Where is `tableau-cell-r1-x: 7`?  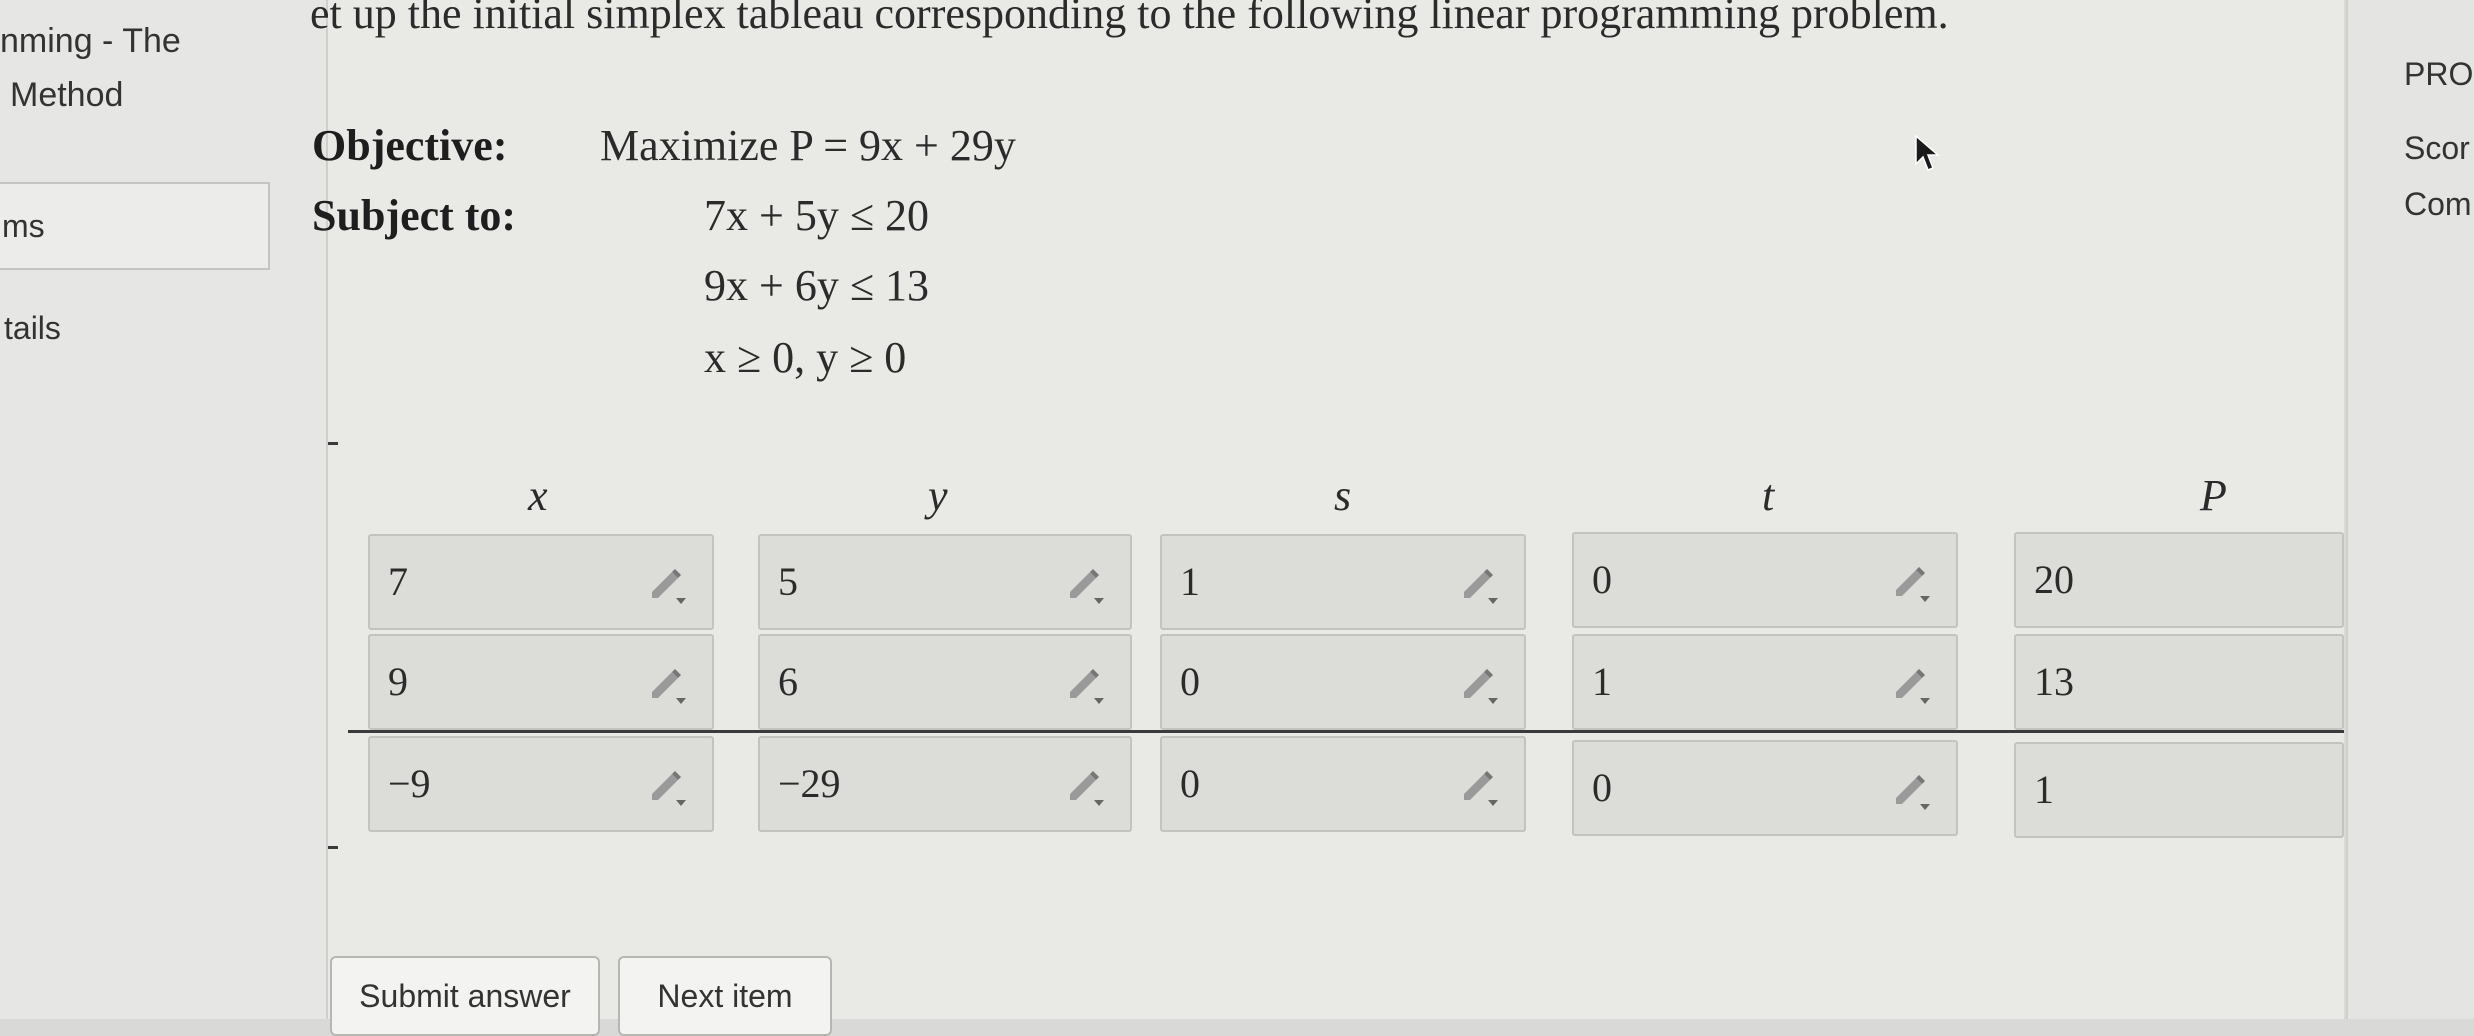 tableau-cell-r1-x: 7 is located at coordinates (541, 582).